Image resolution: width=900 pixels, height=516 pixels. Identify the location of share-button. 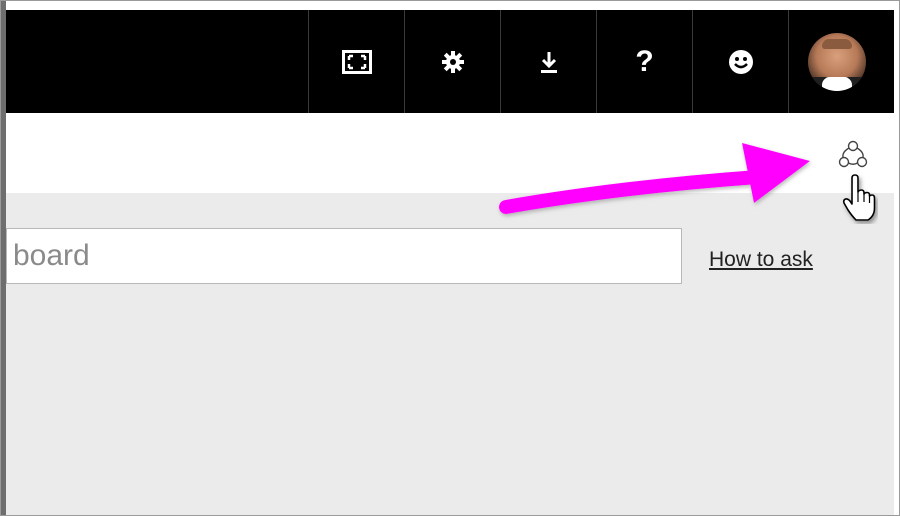
(853, 154).